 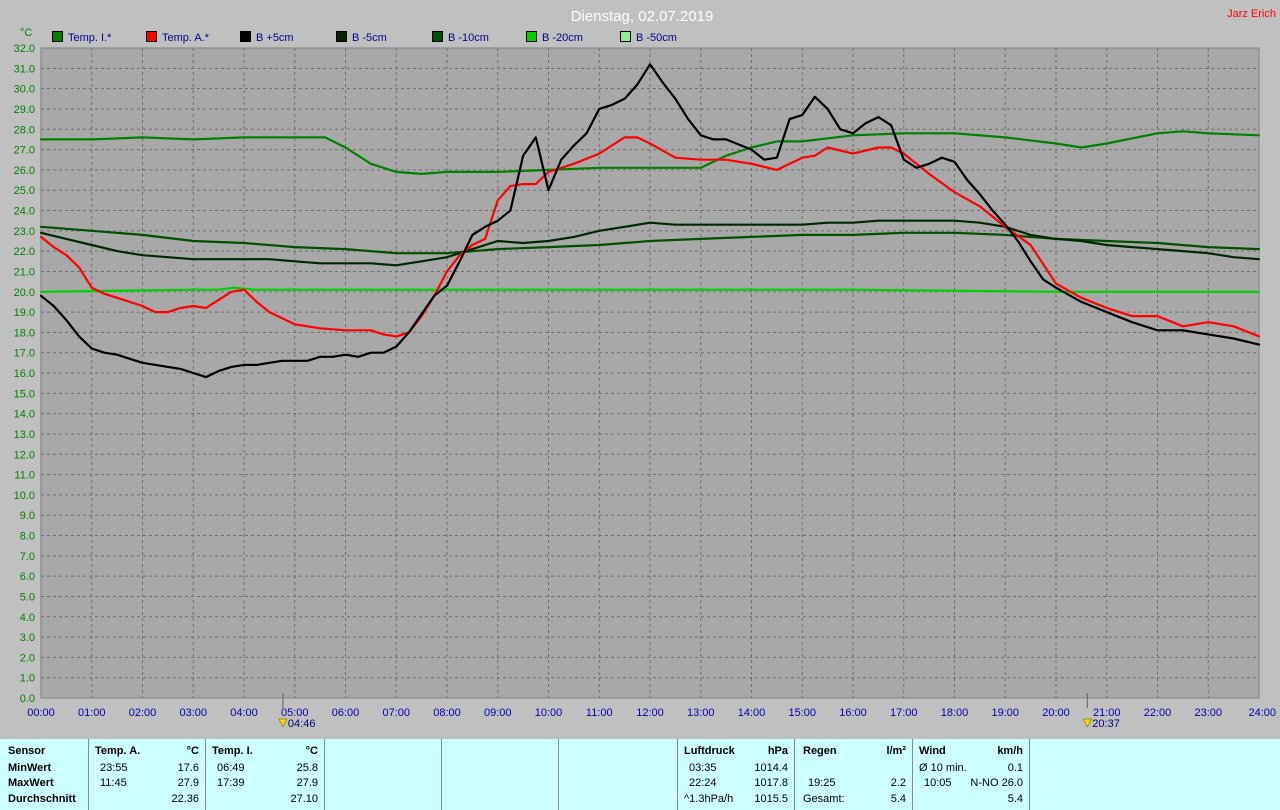 What do you see at coordinates (703, 783) in the screenshot?
I see `pressure-max-time: 22:24` at bounding box center [703, 783].